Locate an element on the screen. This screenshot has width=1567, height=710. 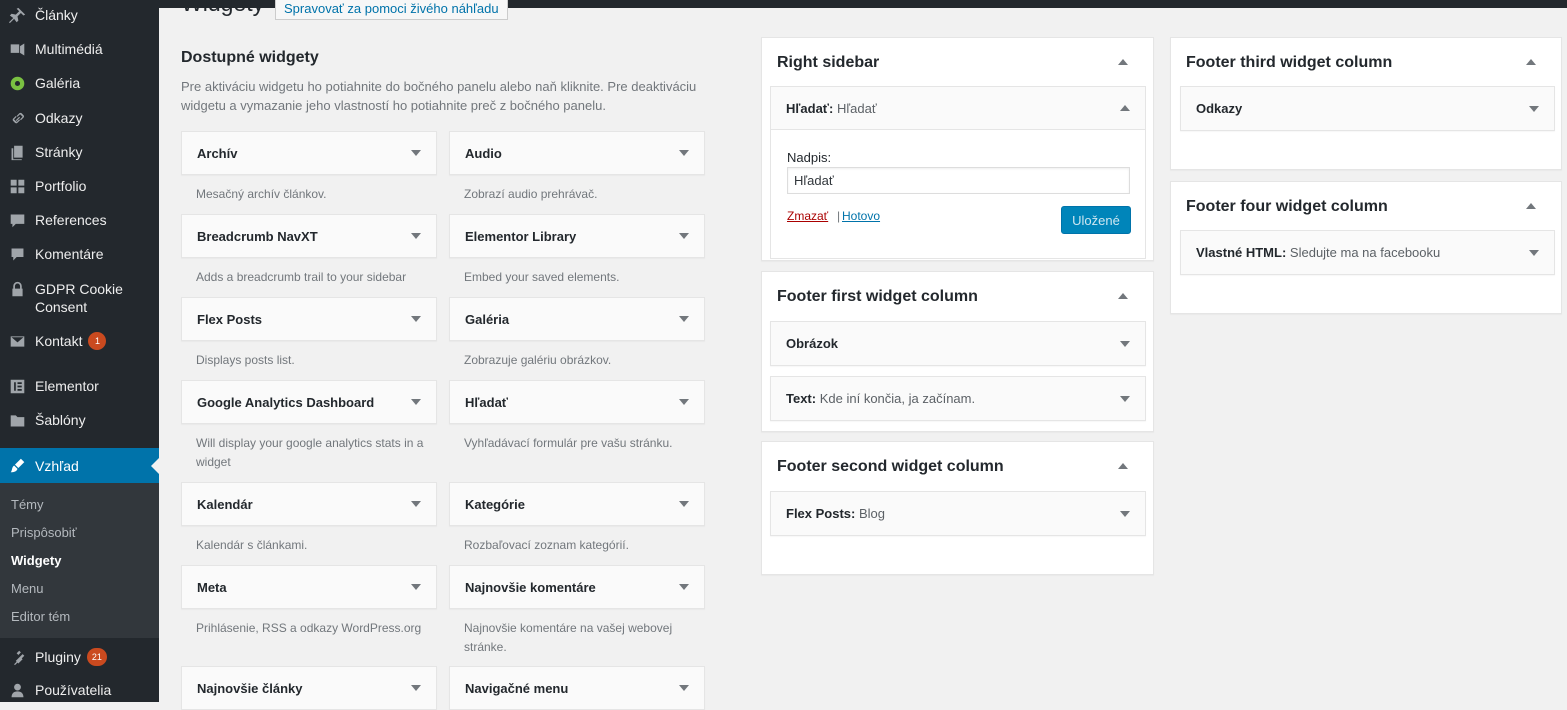
widget-title: Elementor Library is located at coordinates (521, 236).